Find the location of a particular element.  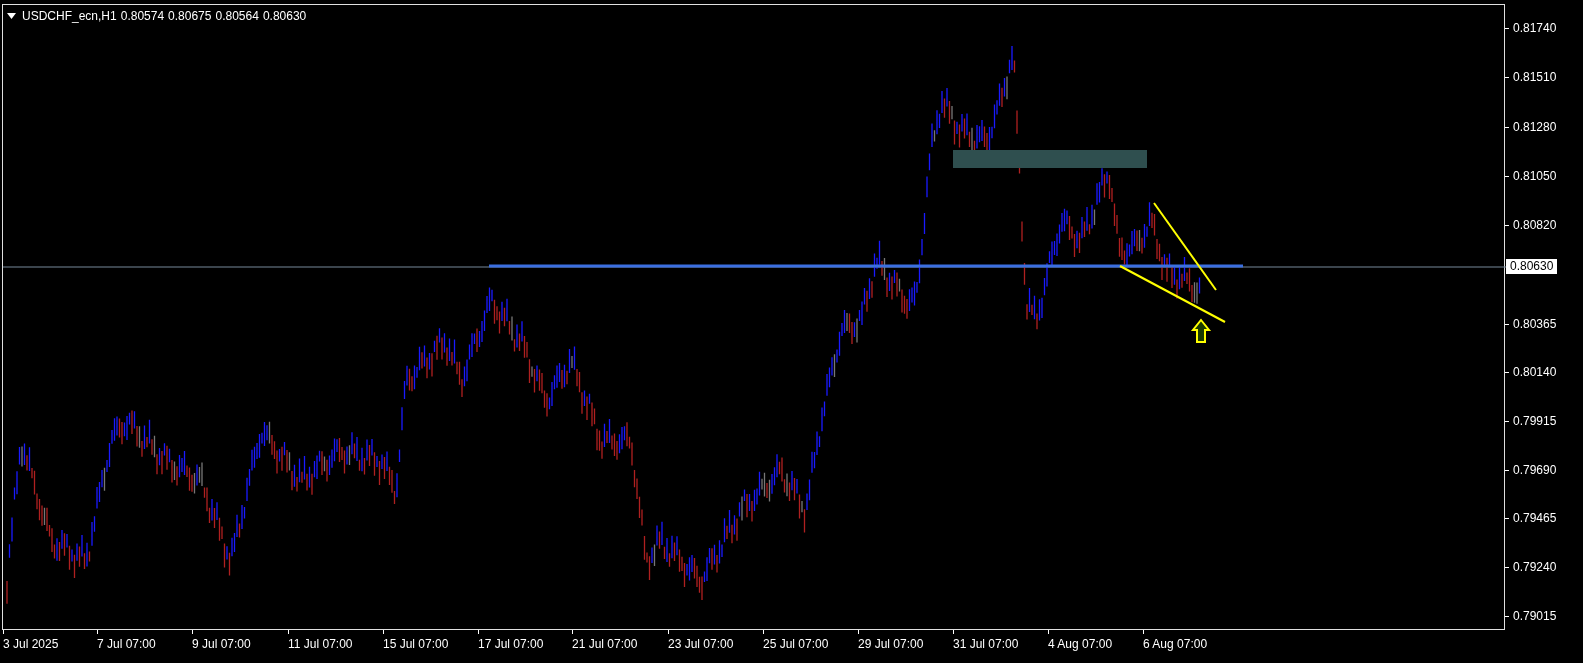

price-axis-label: 0.79015 is located at coordinates (1535, 616).